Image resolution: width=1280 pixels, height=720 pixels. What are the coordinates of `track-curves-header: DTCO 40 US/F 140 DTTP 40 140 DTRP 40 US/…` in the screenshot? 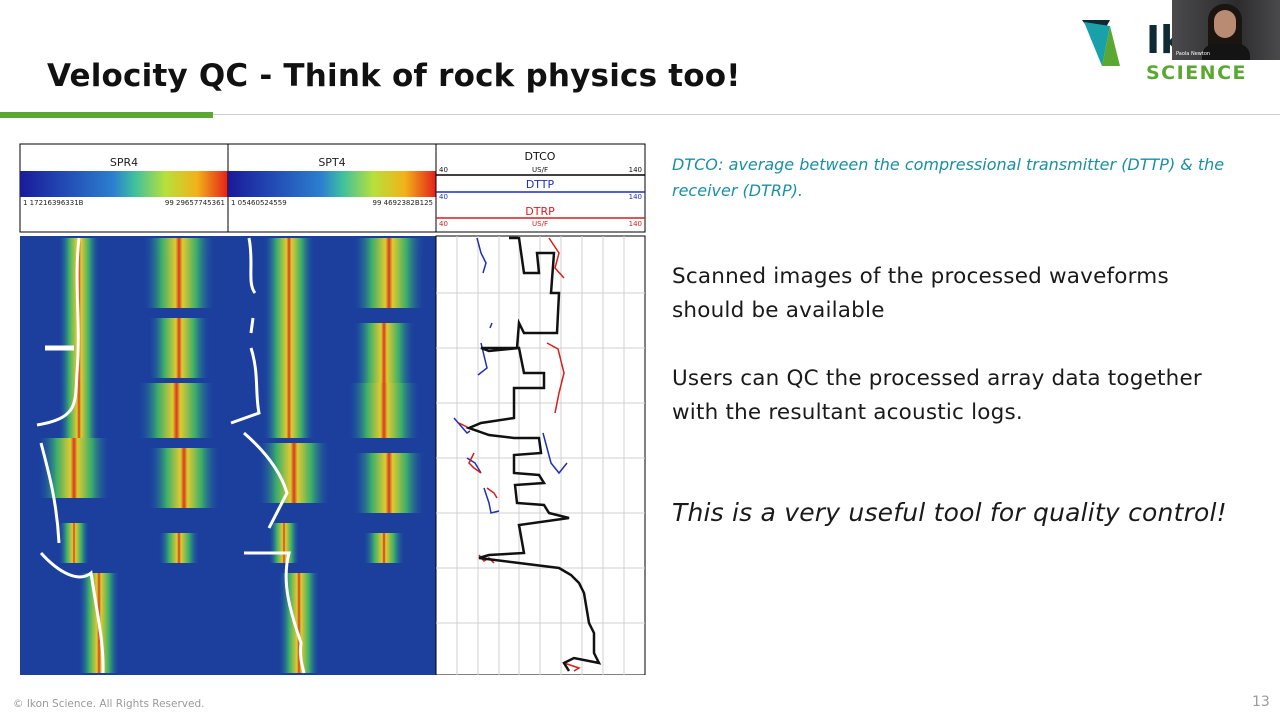 It's located at (540, 188).